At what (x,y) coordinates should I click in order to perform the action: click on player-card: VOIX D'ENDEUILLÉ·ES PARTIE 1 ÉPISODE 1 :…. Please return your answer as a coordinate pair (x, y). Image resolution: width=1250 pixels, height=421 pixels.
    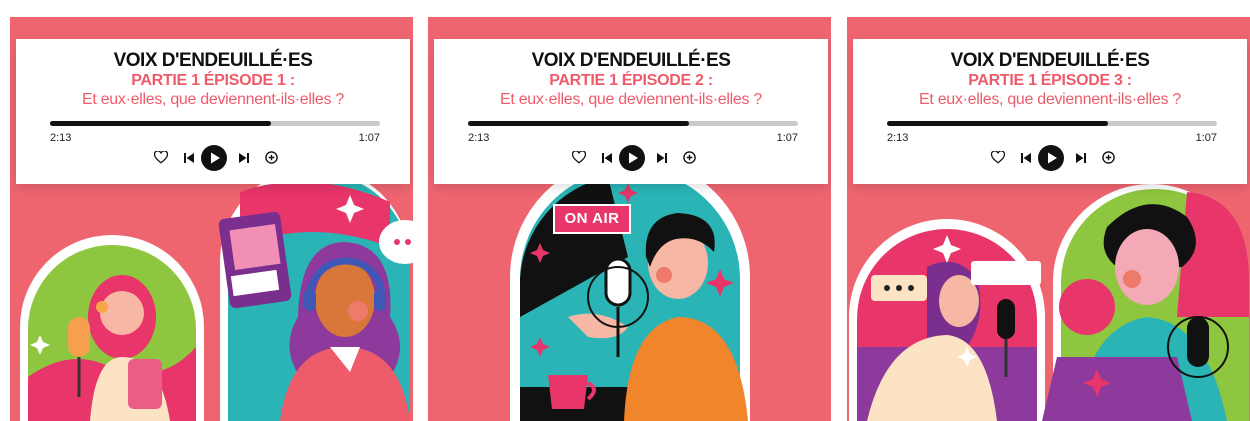
    Looking at the image, I should click on (213, 111).